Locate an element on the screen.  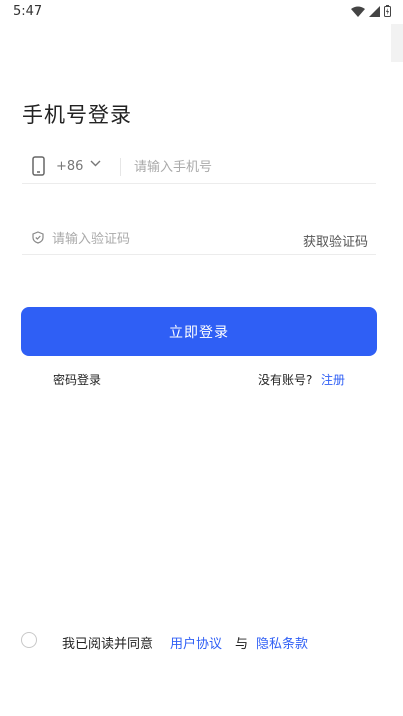
page-title: 手机号登录 is located at coordinates (77, 115).